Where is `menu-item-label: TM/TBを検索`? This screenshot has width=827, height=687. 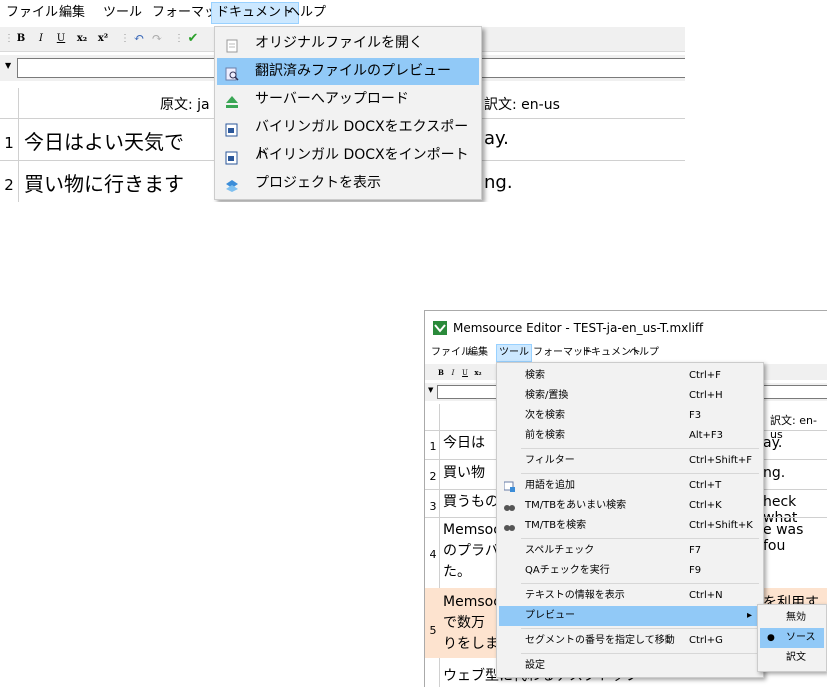
menu-item-label: TM/TBを検索 is located at coordinates (556, 525).